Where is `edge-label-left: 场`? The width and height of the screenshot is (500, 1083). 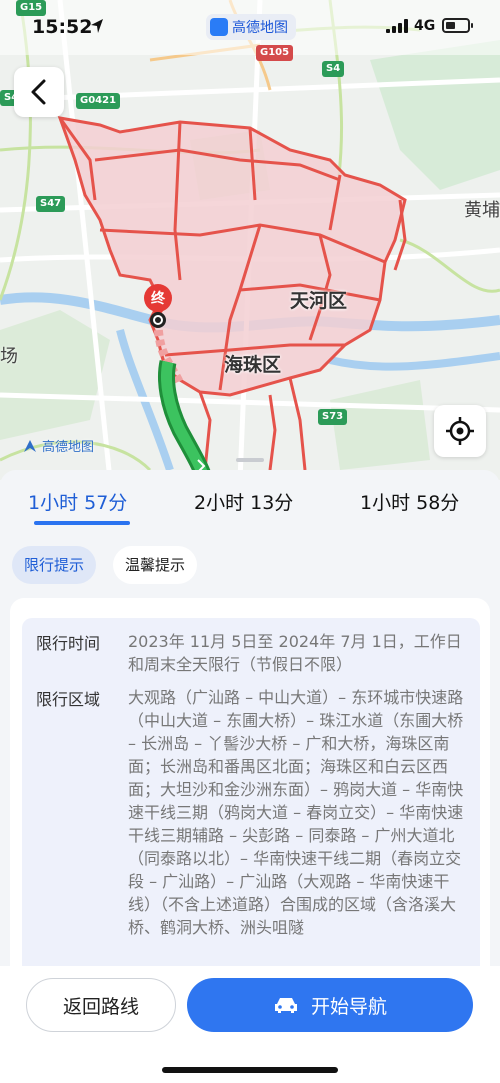
edge-label-left: 场 is located at coordinates (9, 356).